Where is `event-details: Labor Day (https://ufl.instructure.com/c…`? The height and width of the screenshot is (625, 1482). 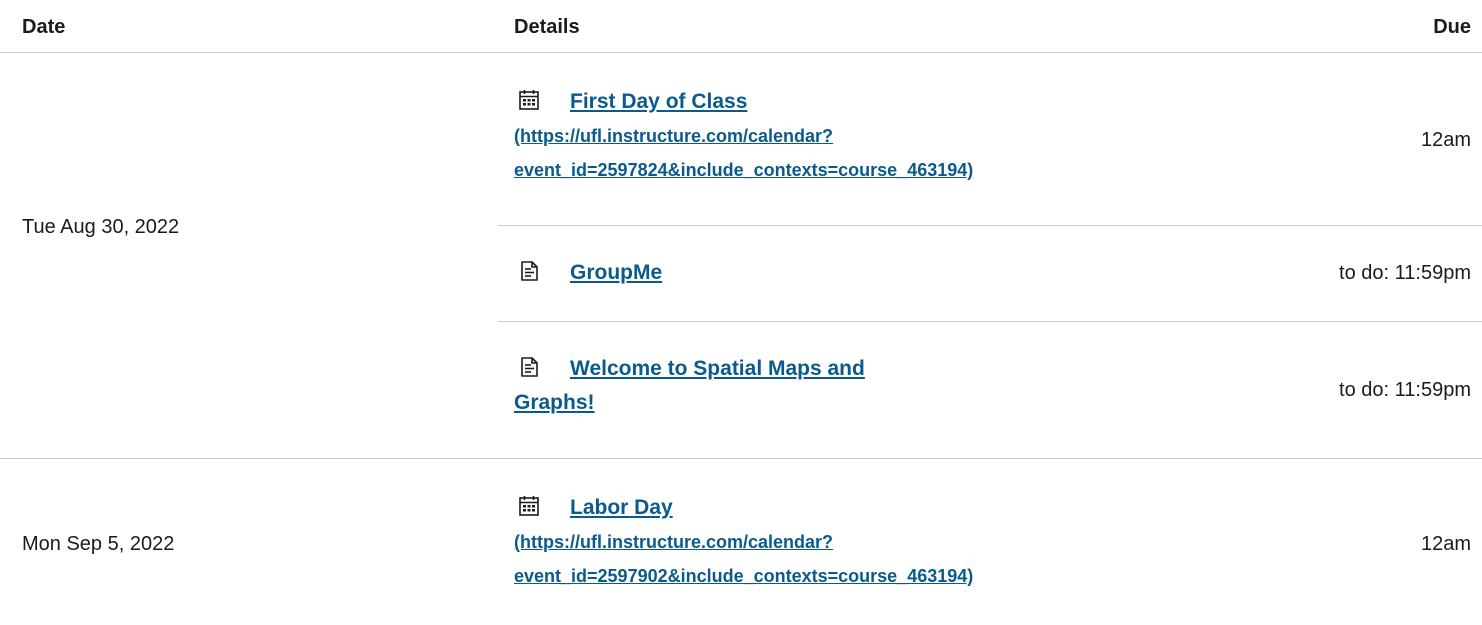
event-details: Labor Day (https://ufl.instructure.com/c… is located at coordinates (844, 542).